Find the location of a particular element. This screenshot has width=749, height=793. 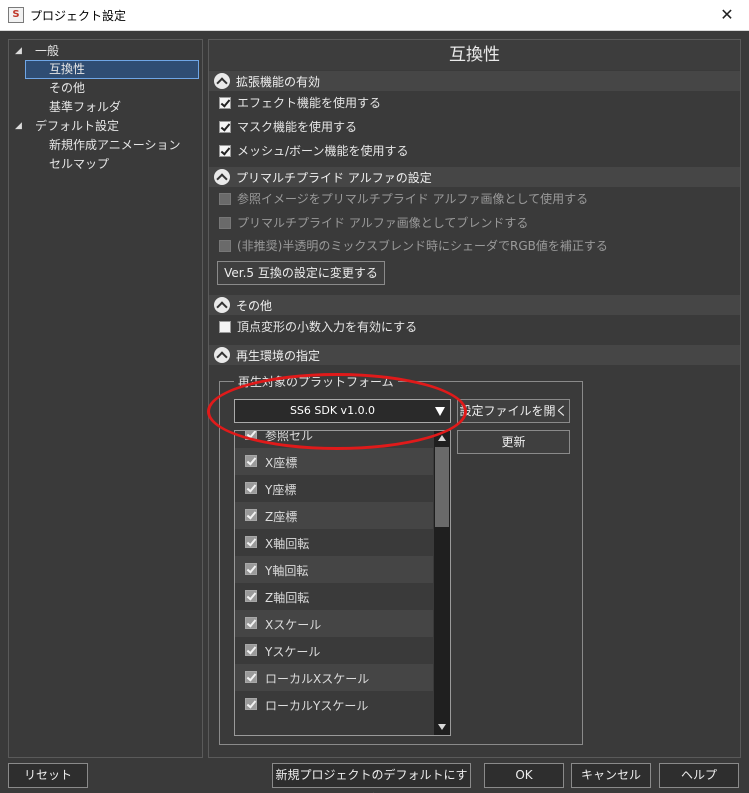

section-title: 再生環境の指定 is located at coordinates (278, 356).